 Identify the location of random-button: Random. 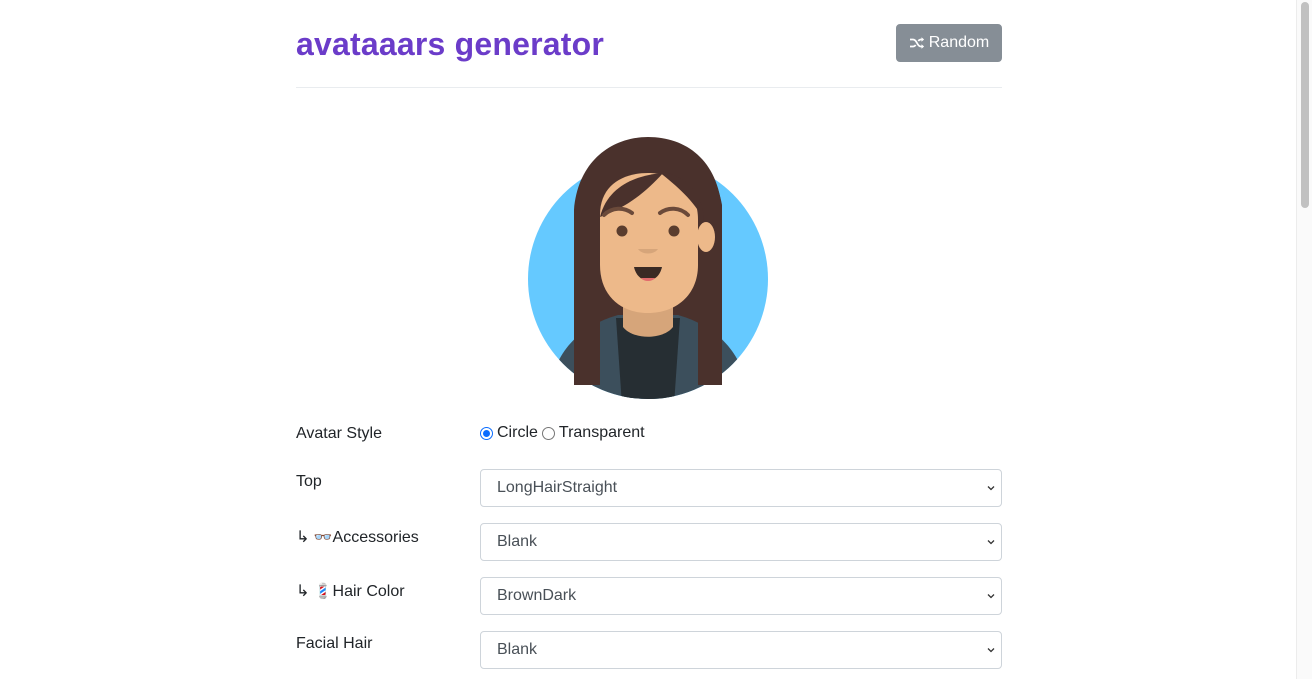
(949, 43).